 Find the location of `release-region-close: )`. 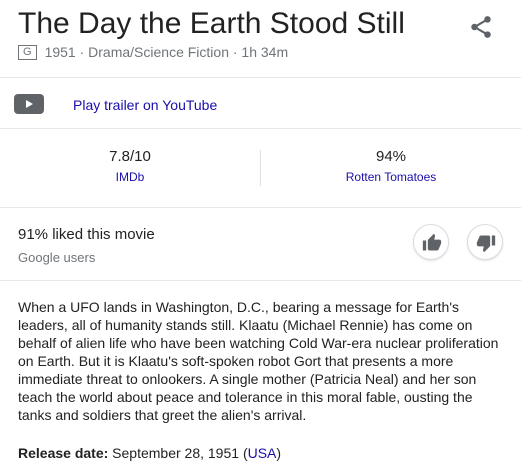

release-region-close: ) is located at coordinates (279, 453).